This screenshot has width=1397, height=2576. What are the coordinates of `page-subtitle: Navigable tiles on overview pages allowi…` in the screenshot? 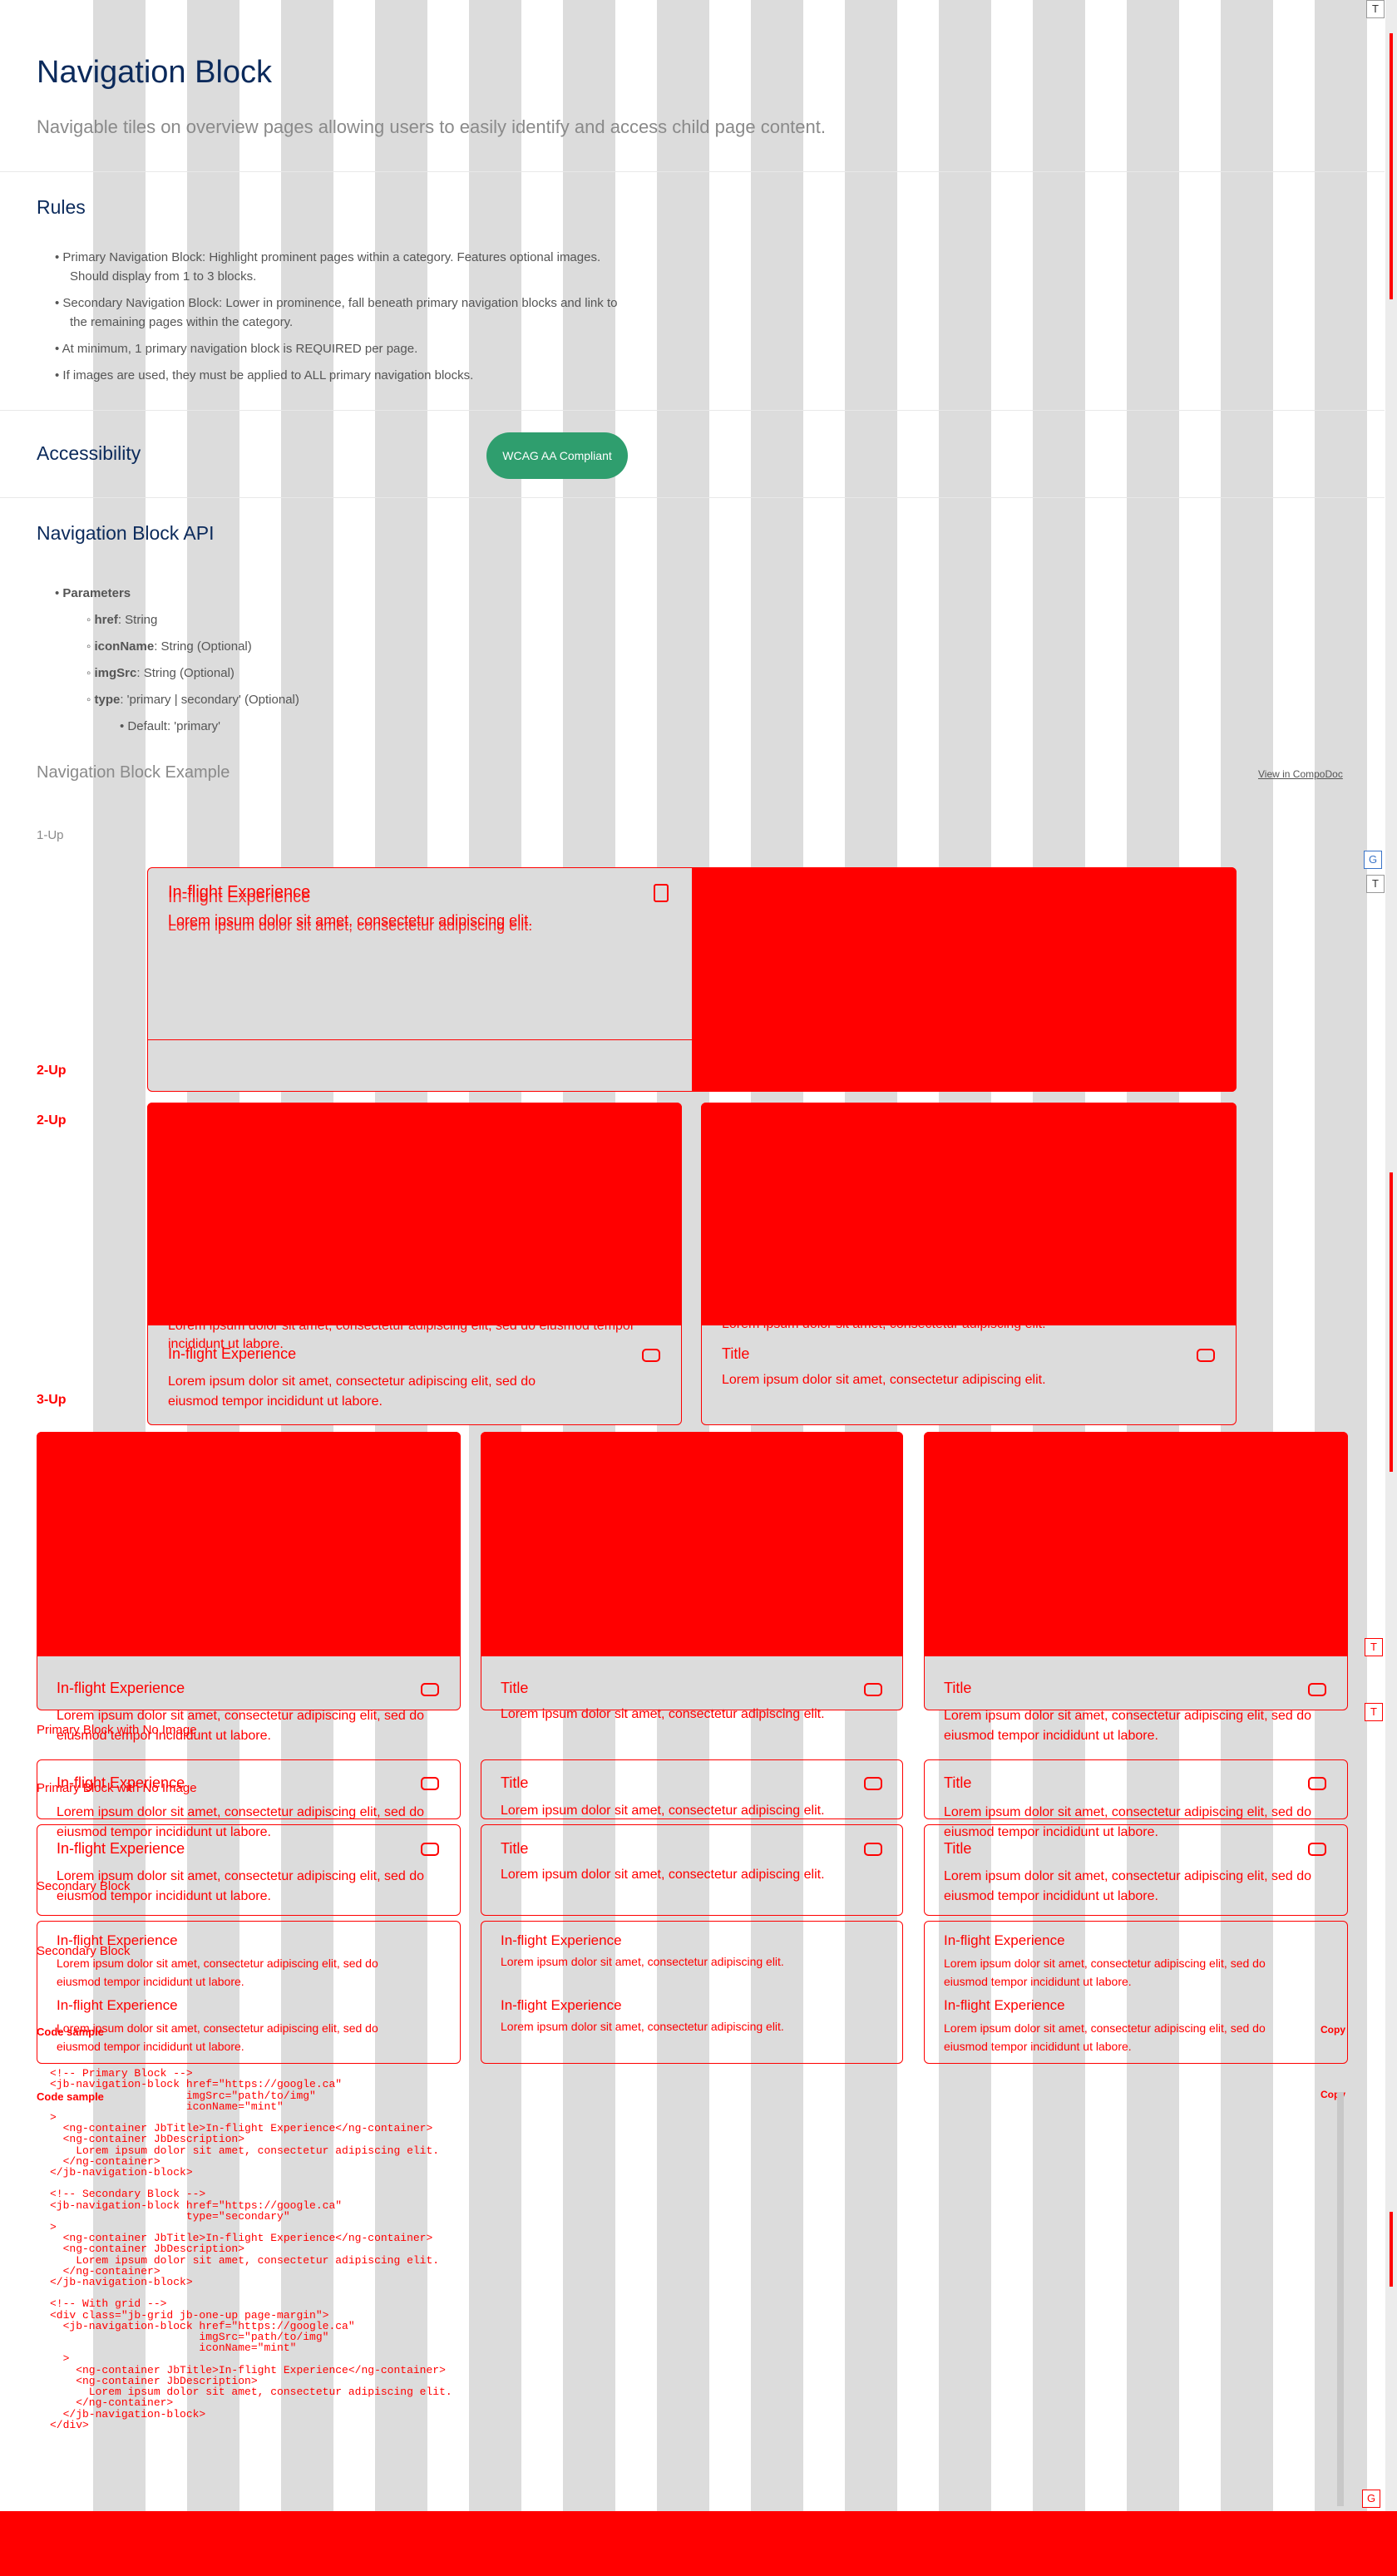 It's located at (432, 126).